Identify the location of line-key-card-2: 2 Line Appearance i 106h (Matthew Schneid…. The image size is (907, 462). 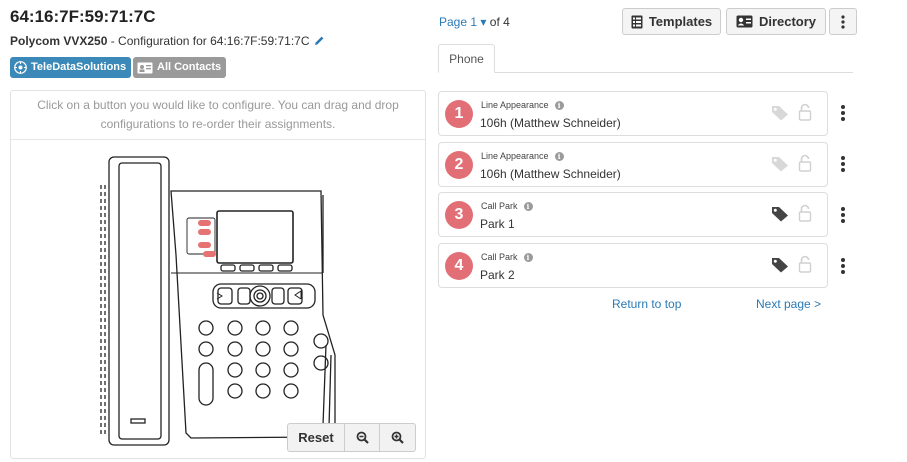
(633, 164).